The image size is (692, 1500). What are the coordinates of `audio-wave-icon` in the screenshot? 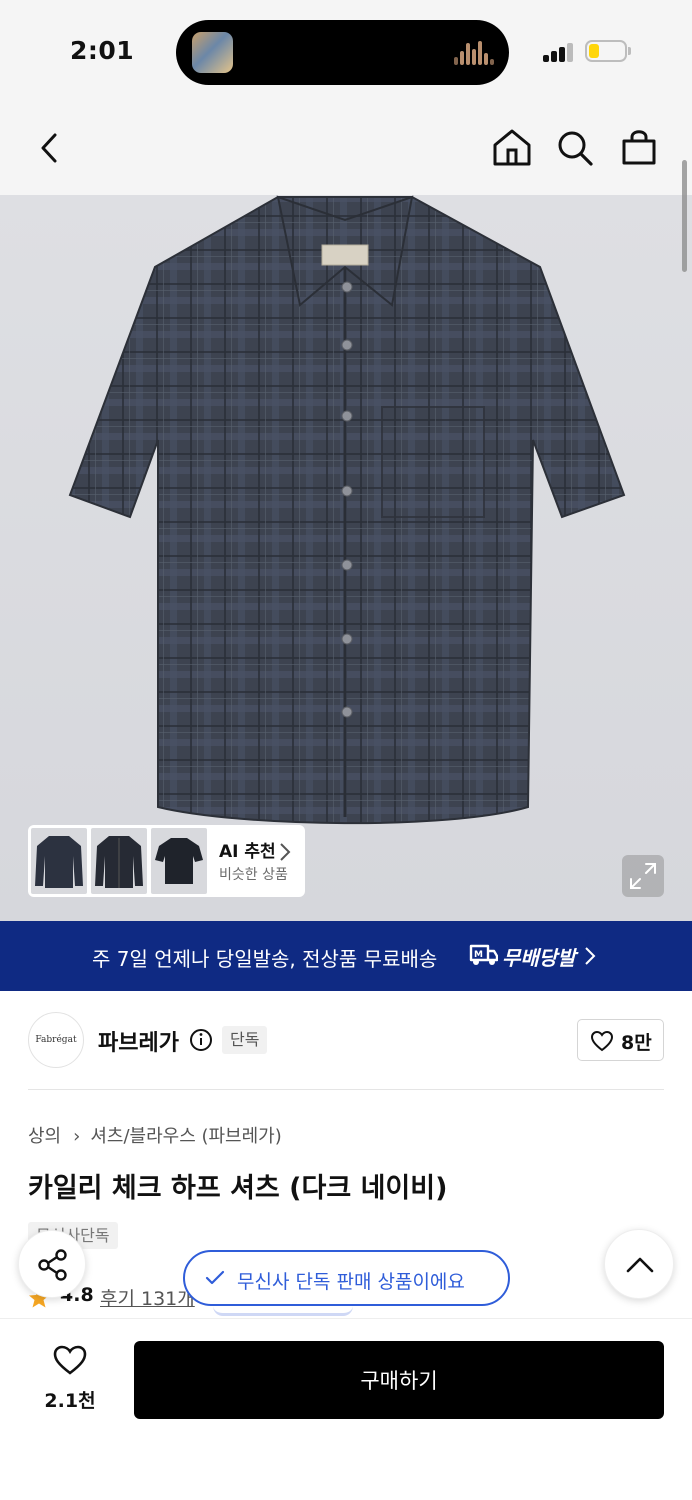 It's located at (474, 53).